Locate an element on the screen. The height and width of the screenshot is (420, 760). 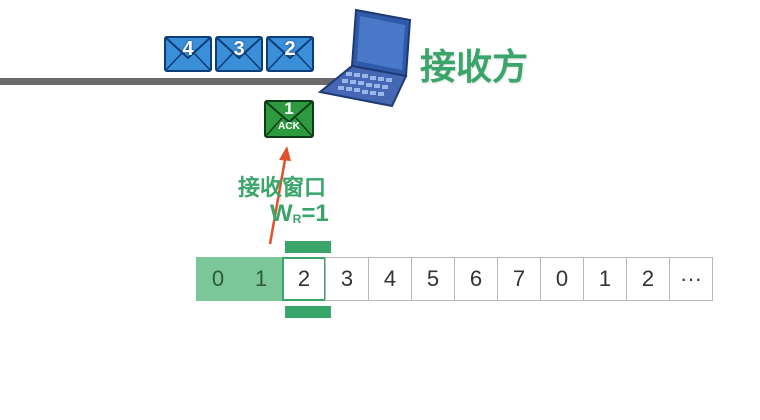
window-eq-suffix: =1 is located at coordinates (315, 213).